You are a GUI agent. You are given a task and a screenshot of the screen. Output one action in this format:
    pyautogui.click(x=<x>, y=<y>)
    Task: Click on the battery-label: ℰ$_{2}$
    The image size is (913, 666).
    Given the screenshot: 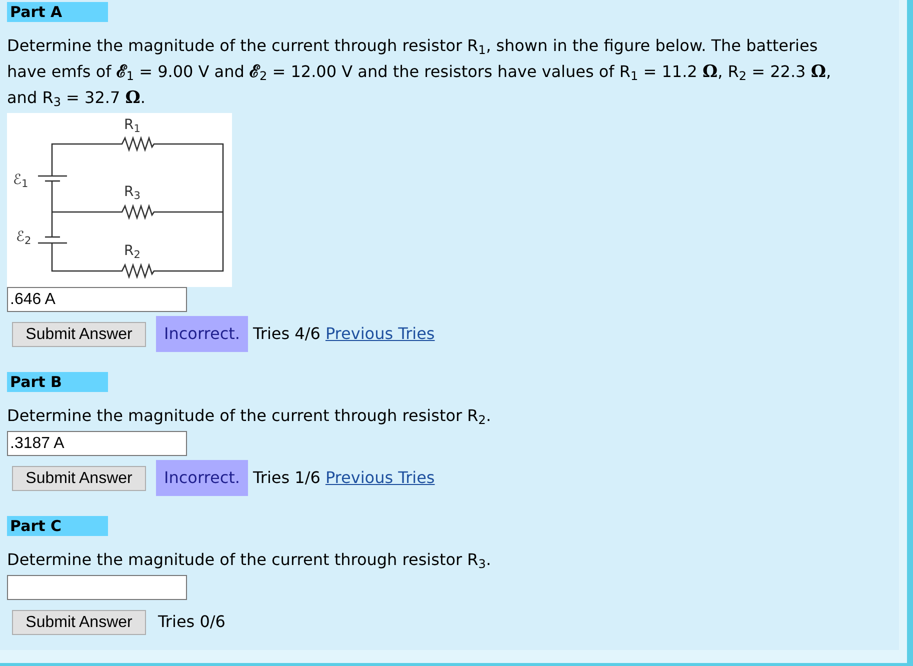 What is the action you would take?
    pyautogui.click(x=24, y=237)
    